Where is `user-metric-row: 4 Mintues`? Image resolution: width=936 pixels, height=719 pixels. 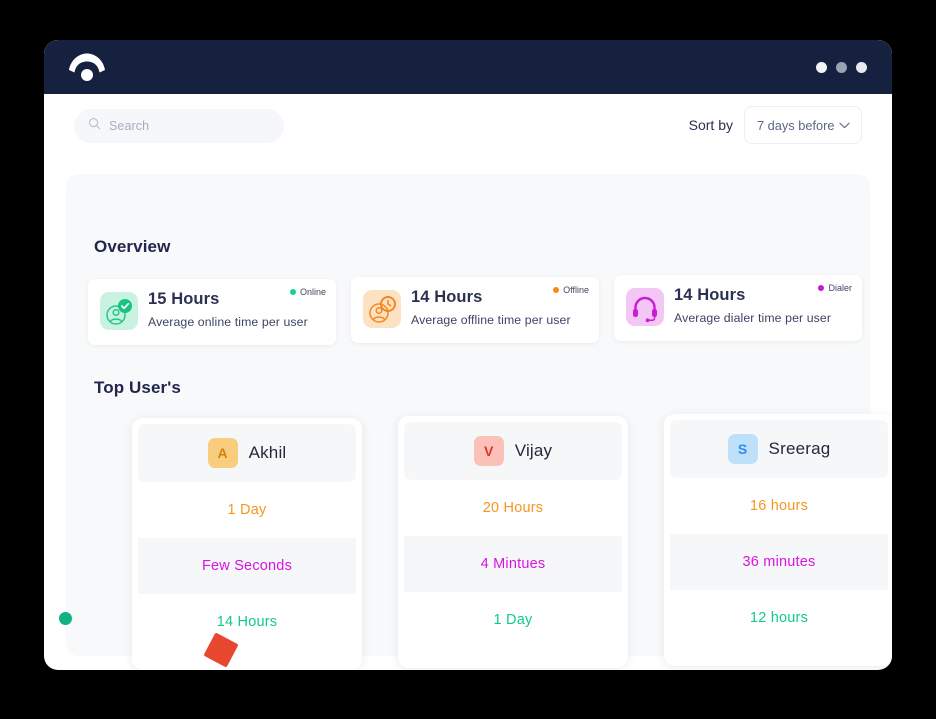
user-metric-row: 4 Mintues is located at coordinates (513, 564).